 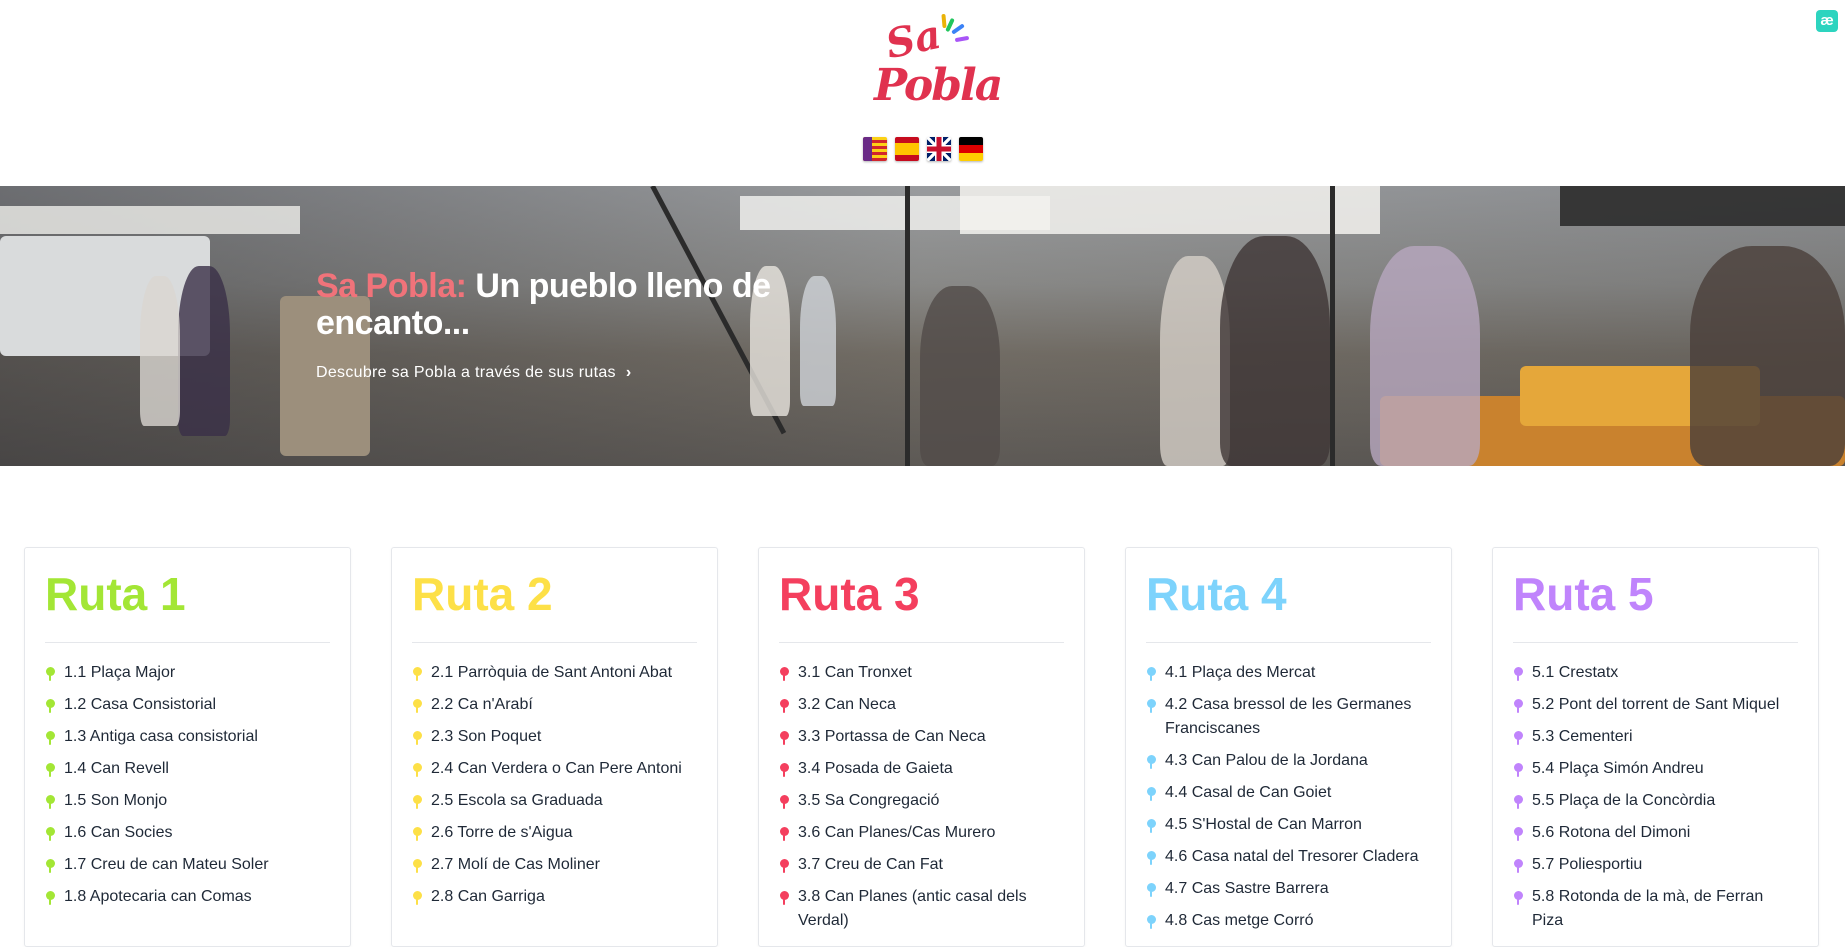 I want to click on route-title: Ruta 1, so click(x=187, y=594).